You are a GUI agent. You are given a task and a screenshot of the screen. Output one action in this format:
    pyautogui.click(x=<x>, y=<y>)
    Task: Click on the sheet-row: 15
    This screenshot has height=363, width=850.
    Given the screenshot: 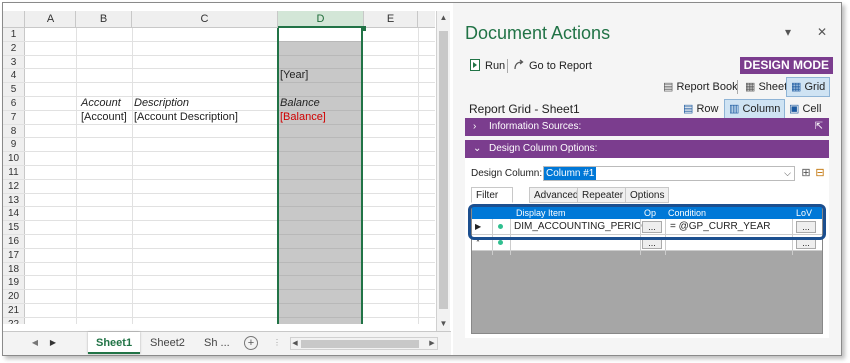 What is the action you would take?
    pyautogui.click(x=219, y=228)
    